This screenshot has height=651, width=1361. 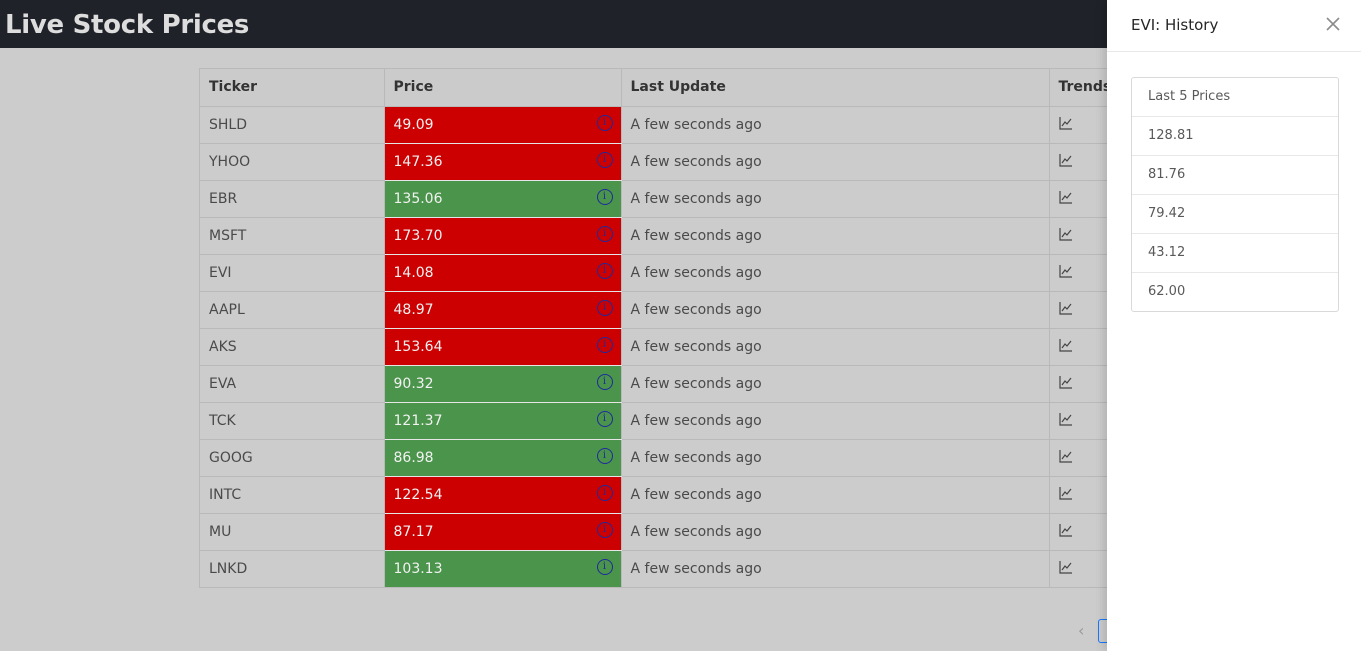 What do you see at coordinates (292, 125) in the screenshot?
I see `ticker-cell: SHLD` at bounding box center [292, 125].